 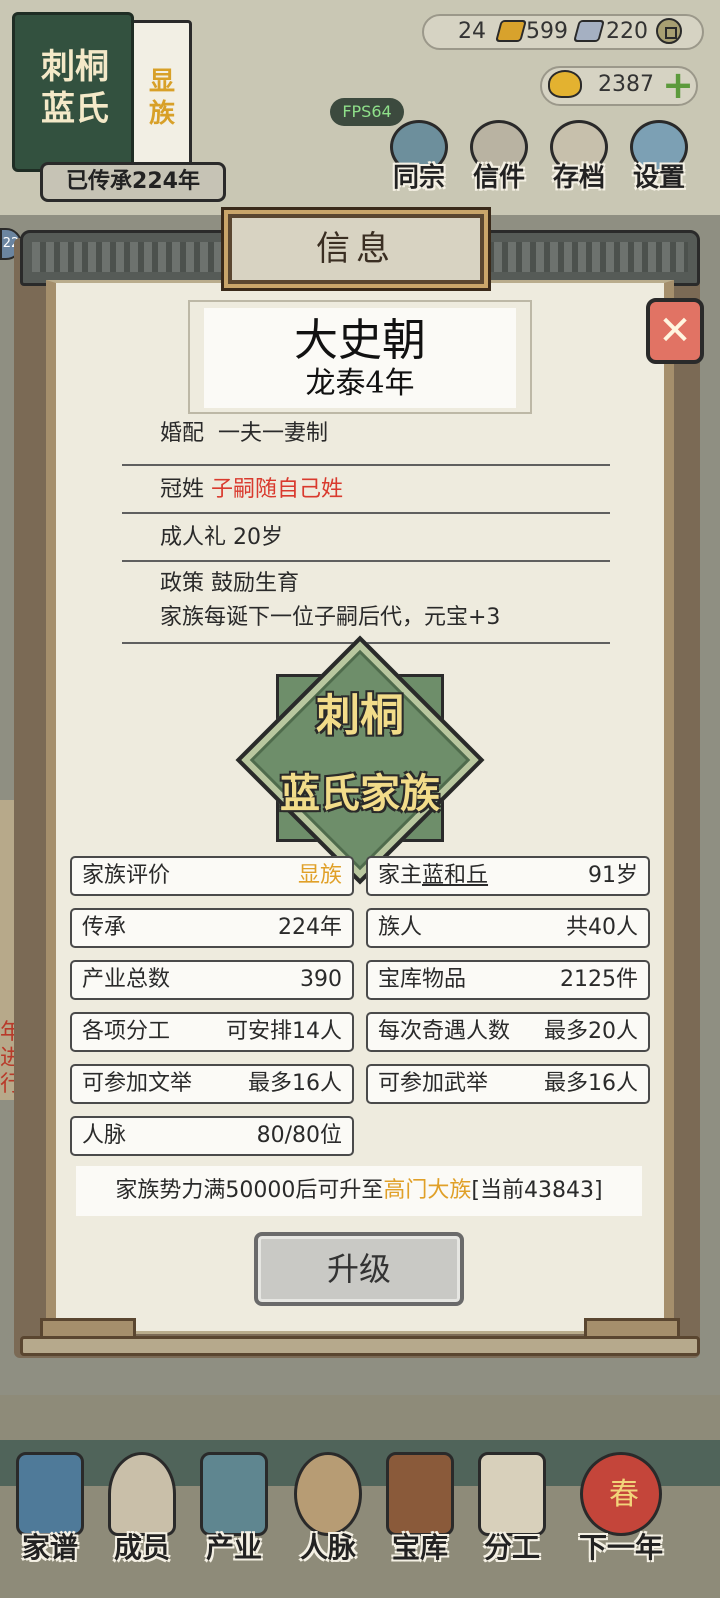 I want to click on nav-division-label: 分工, so click(x=511, y=1547).